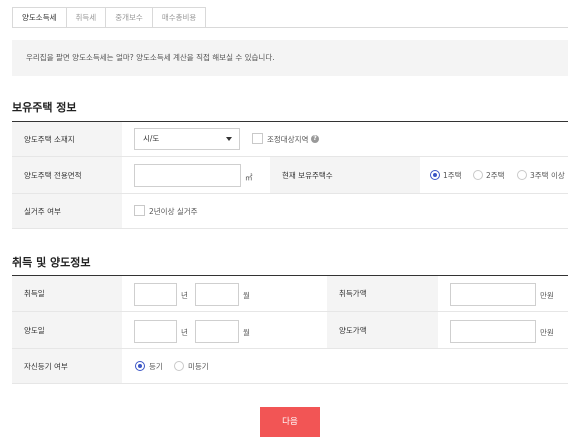 Image resolution: width=580 pixels, height=445 pixels. What do you see at coordinates (290, 211) in the screenshot?
I see `row-residence: 실거주 여부 2년이상 실거주` at bounding box center [290, 211].